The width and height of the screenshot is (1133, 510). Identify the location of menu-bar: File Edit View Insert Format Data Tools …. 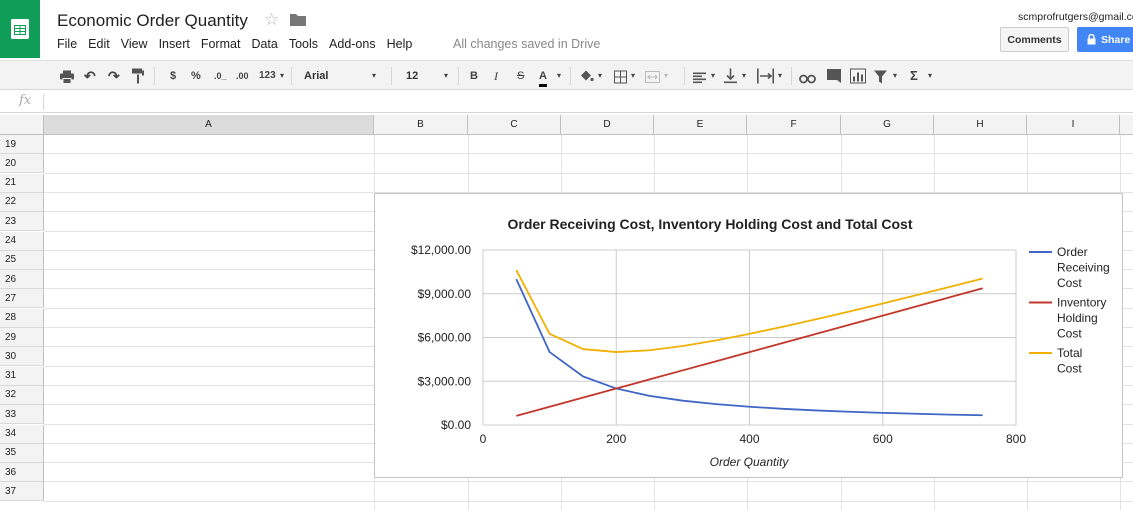
(240, 44).